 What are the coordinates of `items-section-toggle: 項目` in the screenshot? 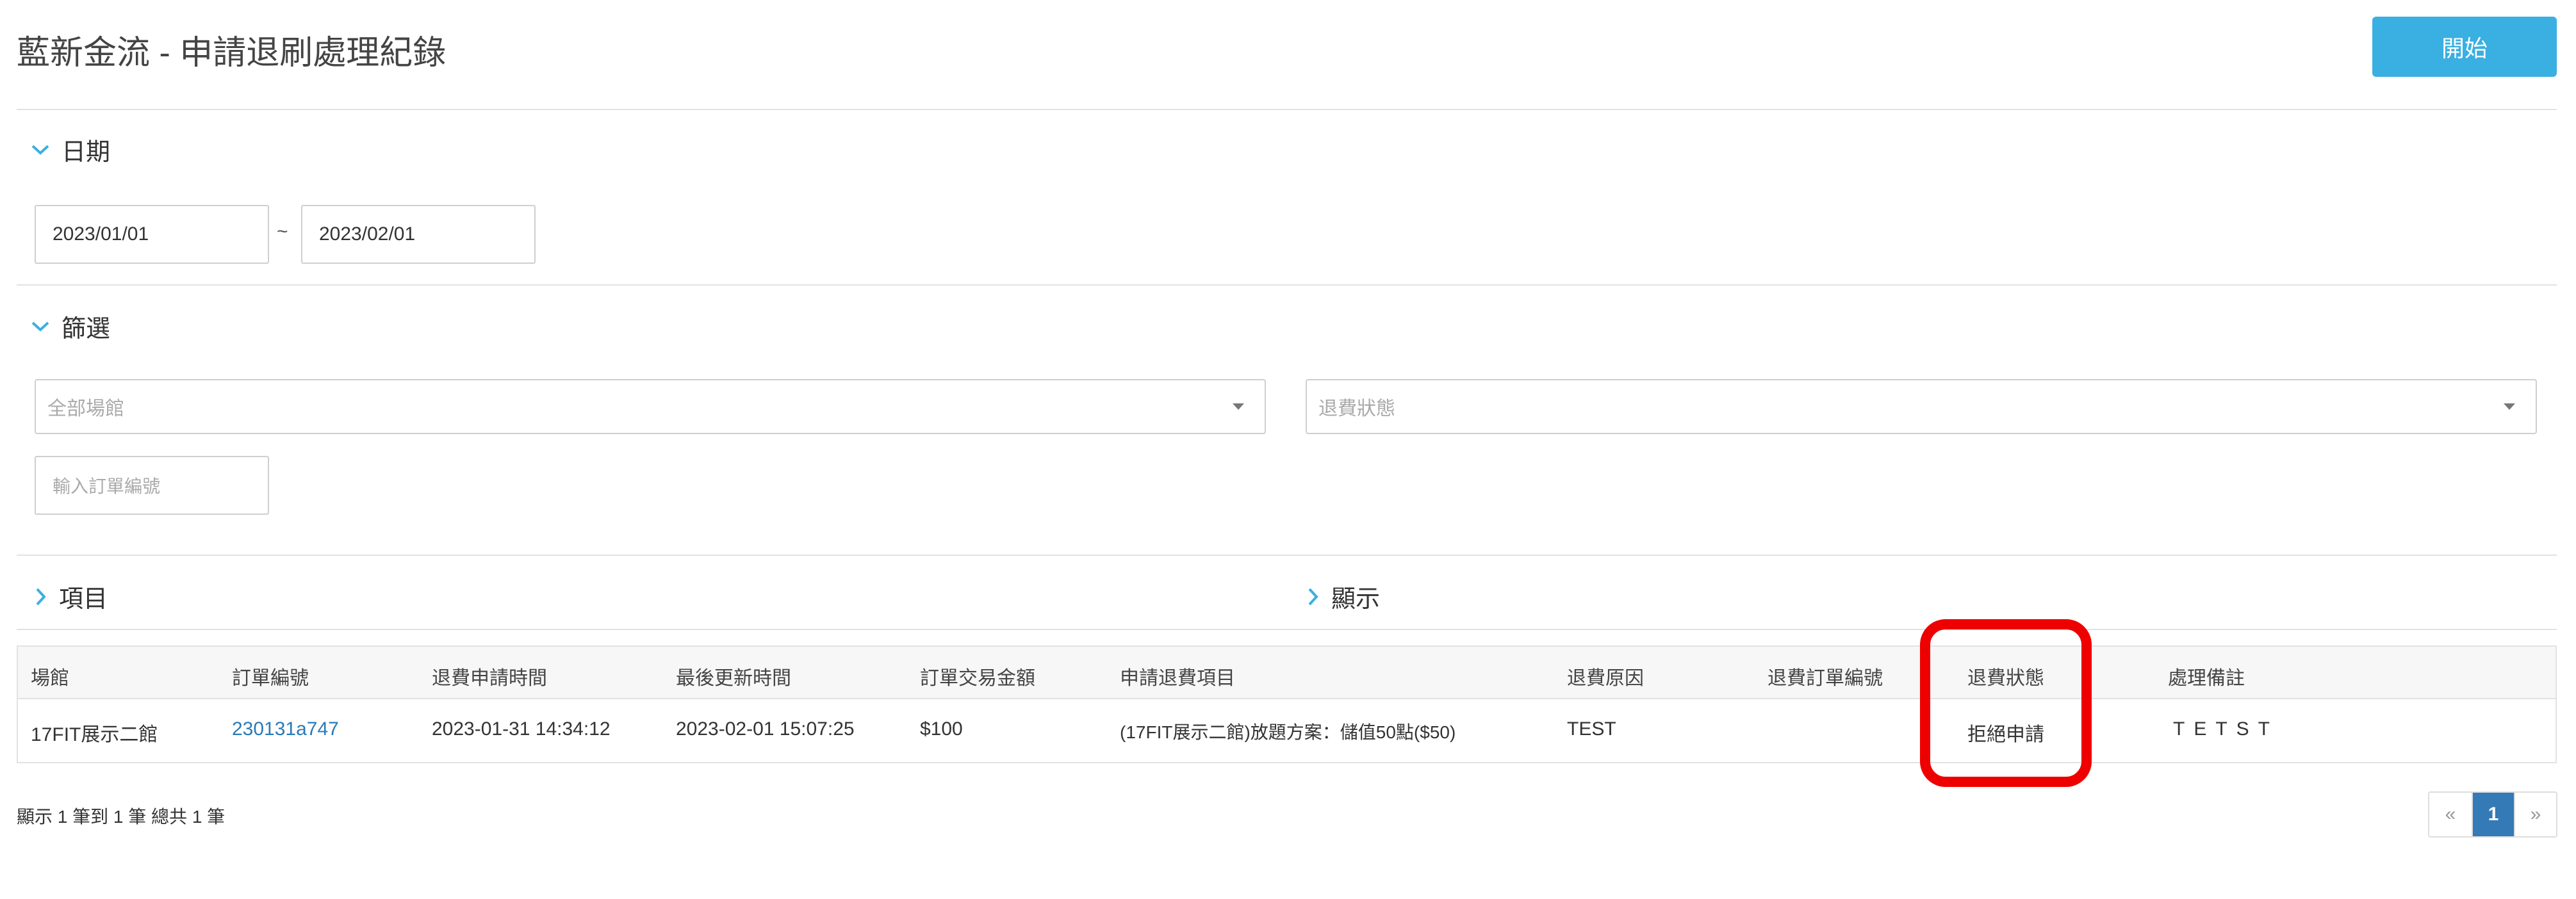 It's located at (72, 596).